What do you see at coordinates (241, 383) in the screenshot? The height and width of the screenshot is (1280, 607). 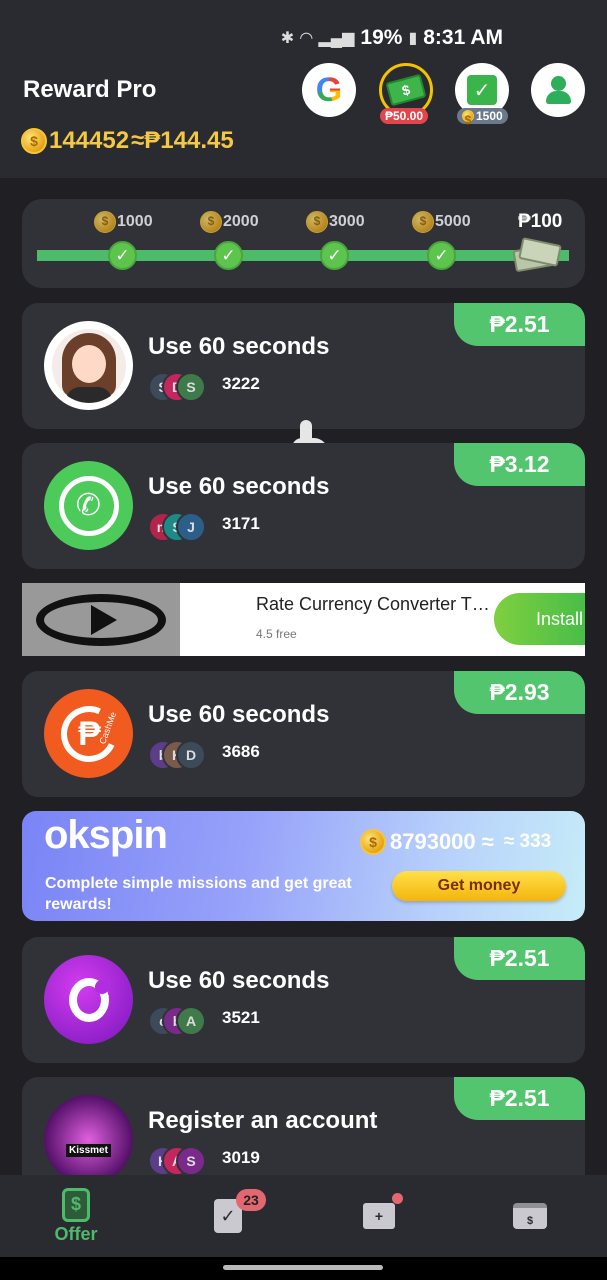 I see `participant-count: 3222` at bounding box center [241, 383].